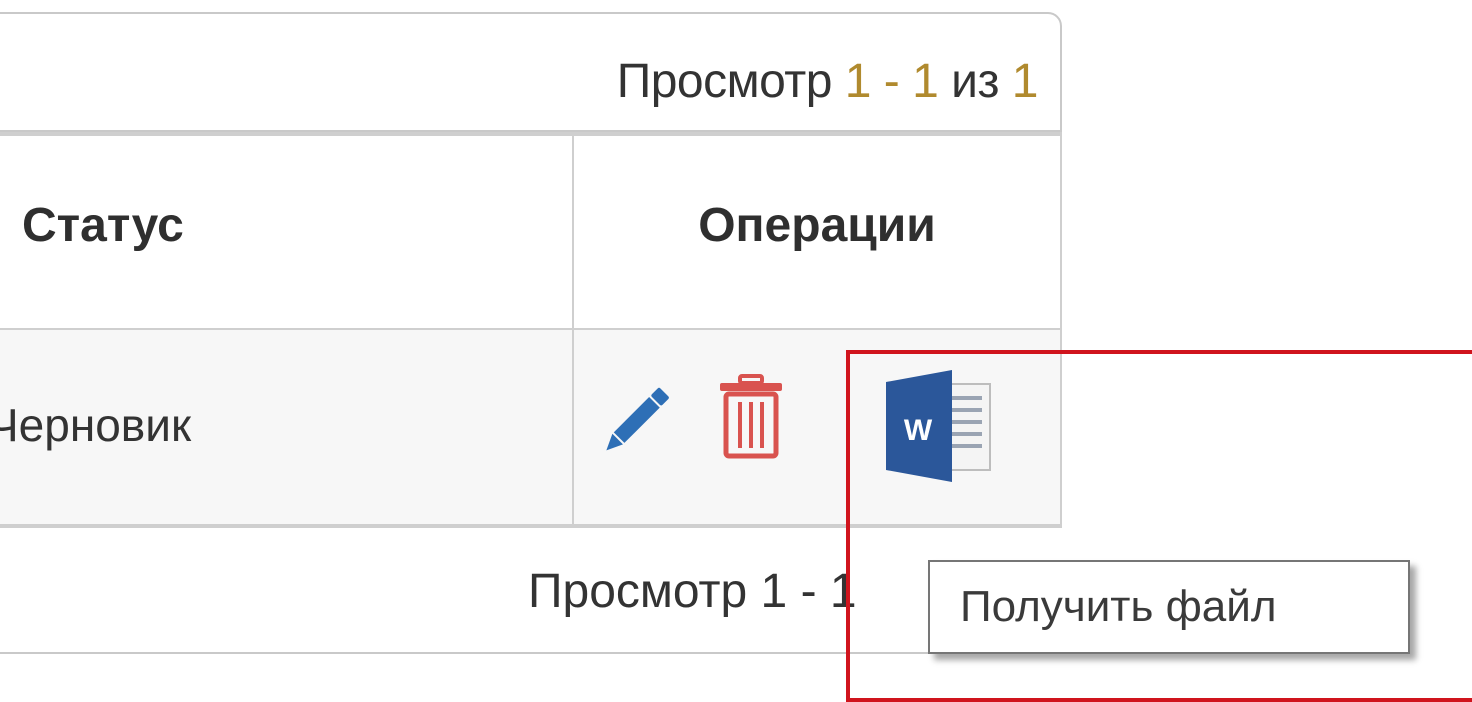  What do you see at coordinates (751, 417) in the screenshot?
I see `delete-trash-icon` at bounding box center [751, 417].